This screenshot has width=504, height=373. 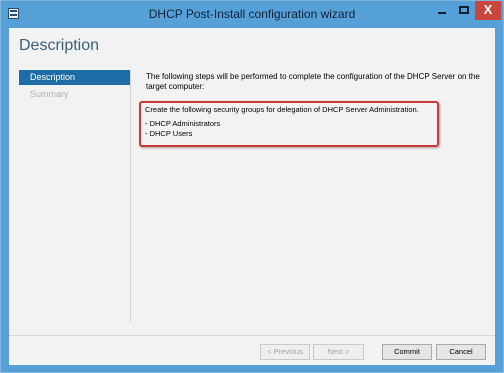 I want to click on nav-item-description: Description, so click(x=75, y=77).